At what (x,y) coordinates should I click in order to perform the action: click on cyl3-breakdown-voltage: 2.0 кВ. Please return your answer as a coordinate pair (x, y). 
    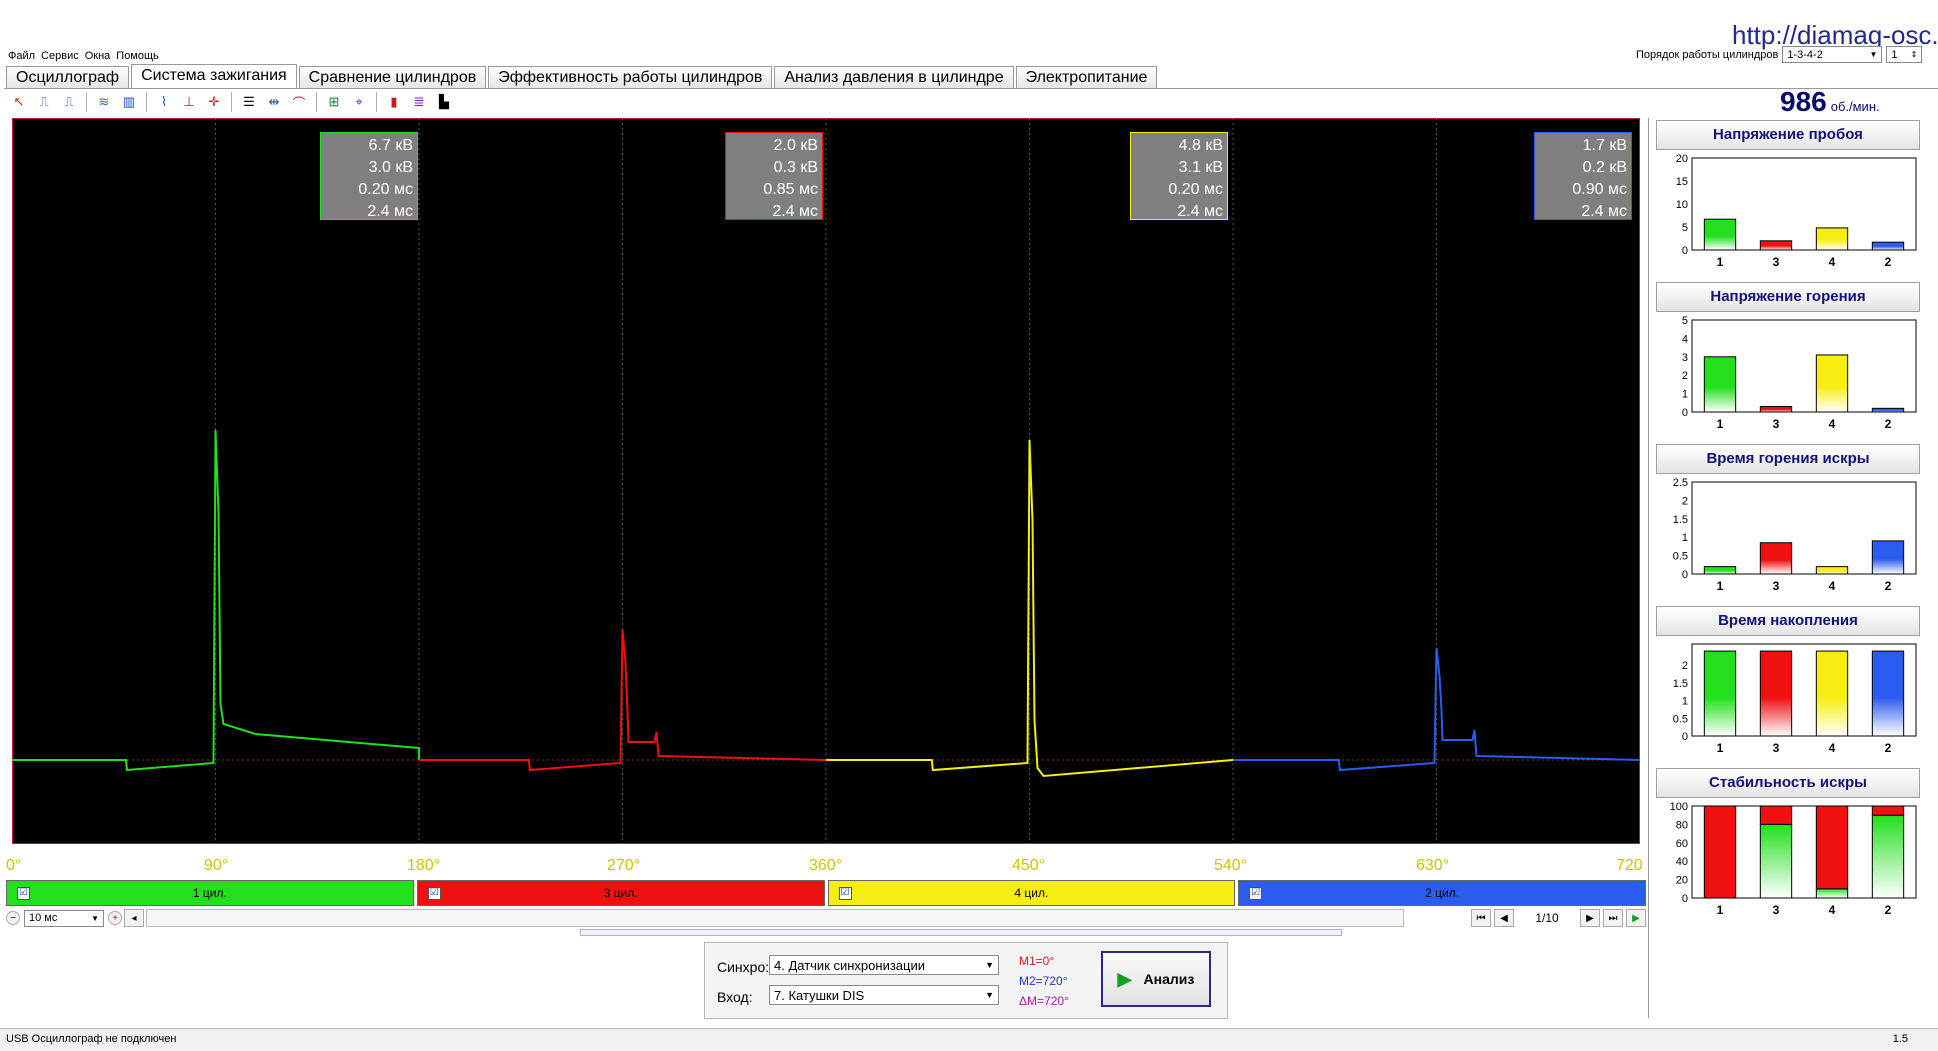
    Looking at the image, I should click on (795, 145).